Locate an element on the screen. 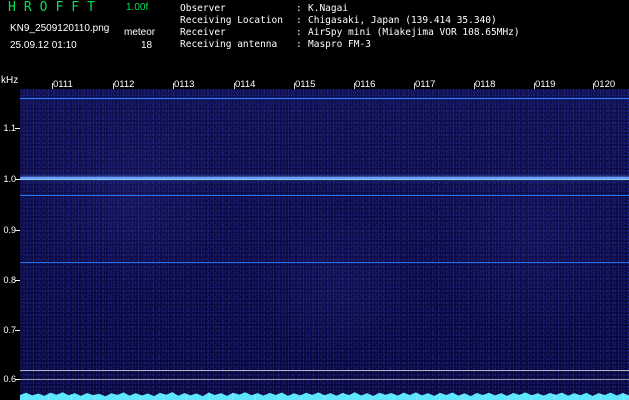 This screenshot has height=400, width=629. y-tick-label: 1.0 is located at coordinates (9, 179).